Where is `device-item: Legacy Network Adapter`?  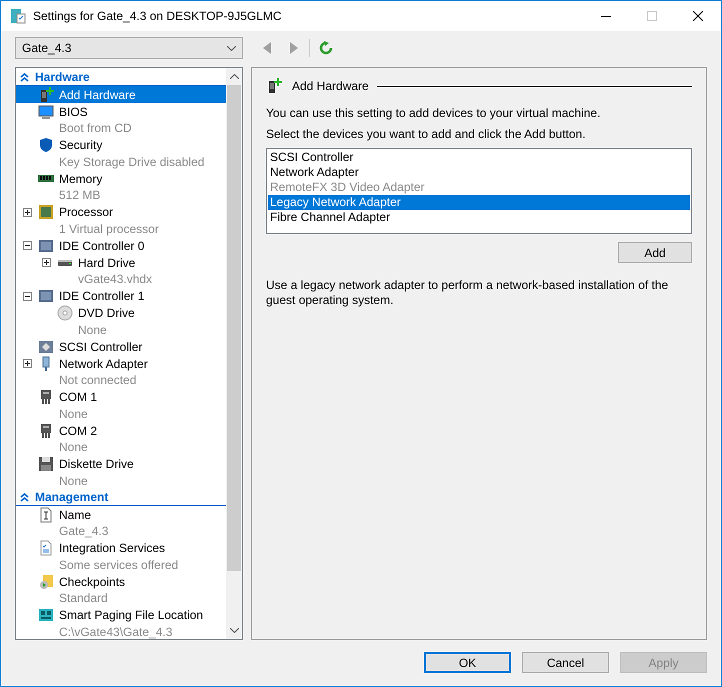
device-item: Legacy Network Adapter is located at coordinates (479, 202).